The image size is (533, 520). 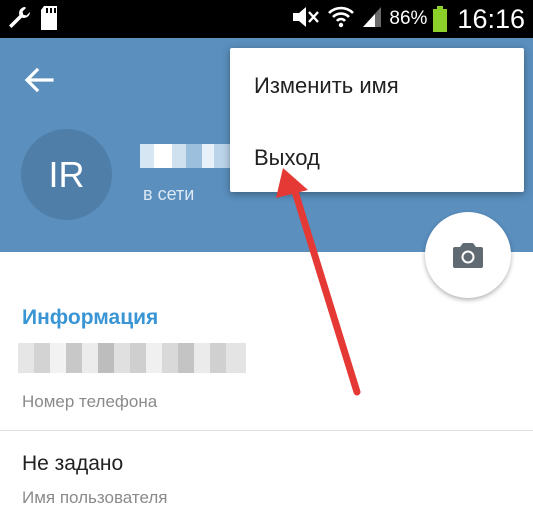 I want to click on username-value: Не задано, so click(x=72, y=464).